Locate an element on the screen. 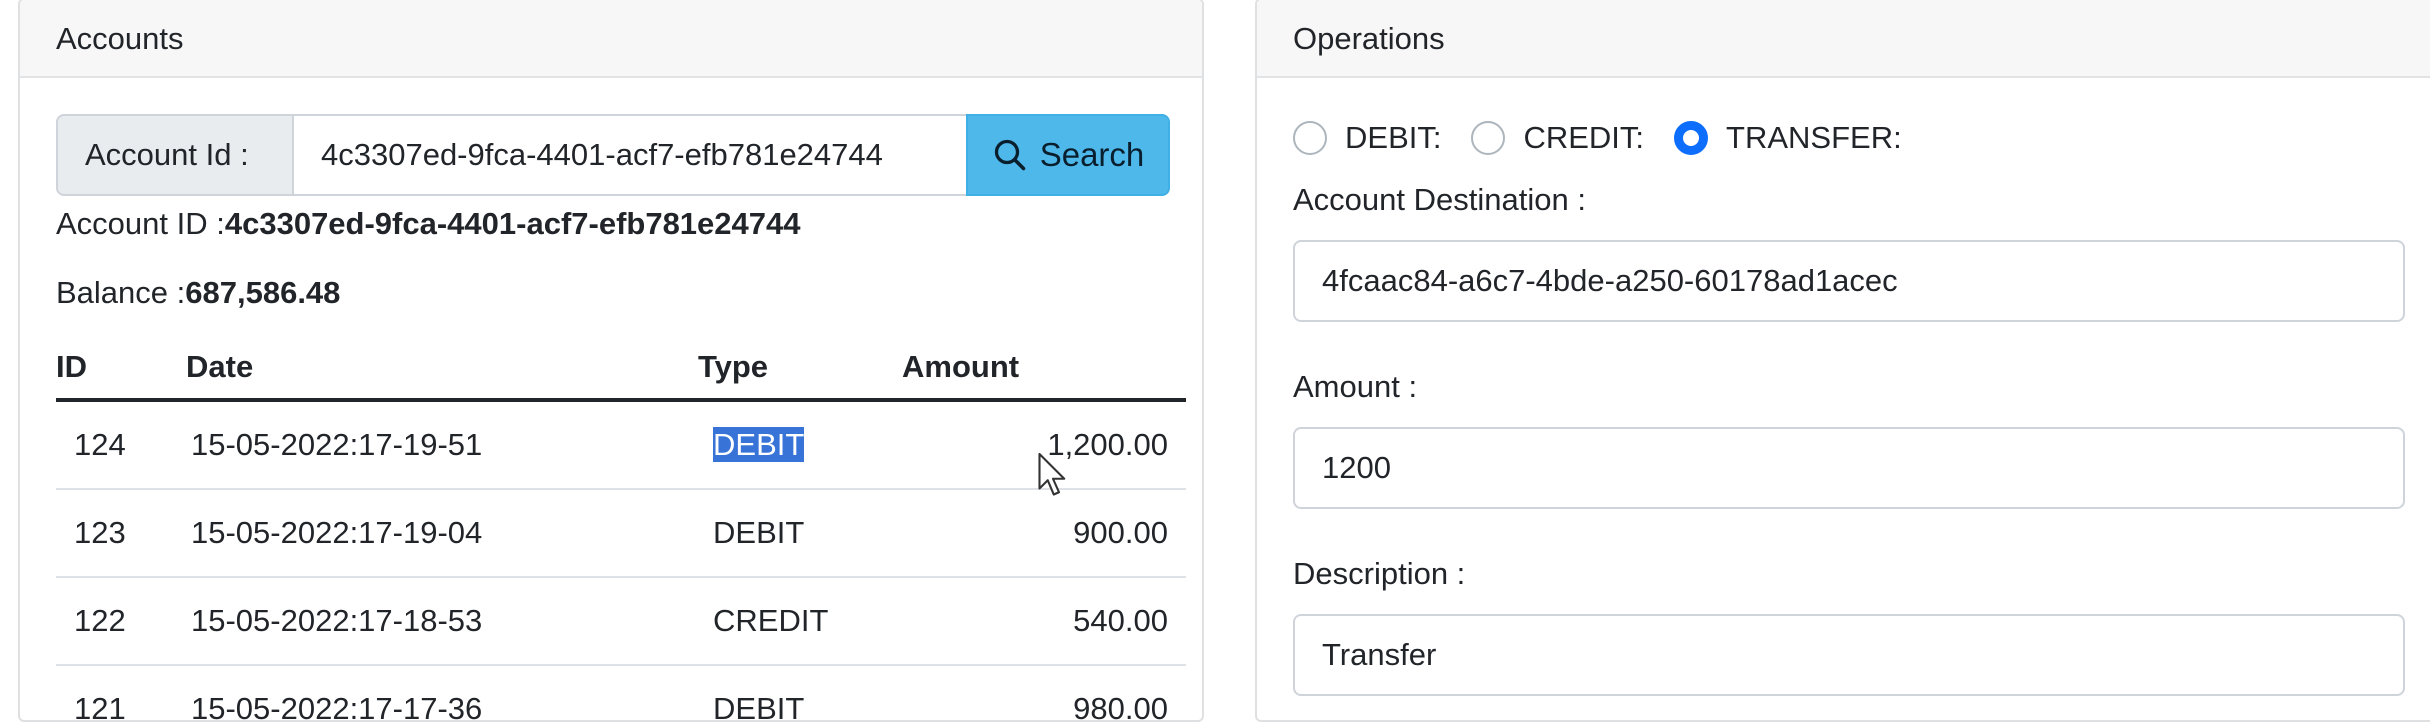 The height and width of the screenshot is (722, 2430). radio-debit: DEBIT: is located at coordinates (1367, 138).